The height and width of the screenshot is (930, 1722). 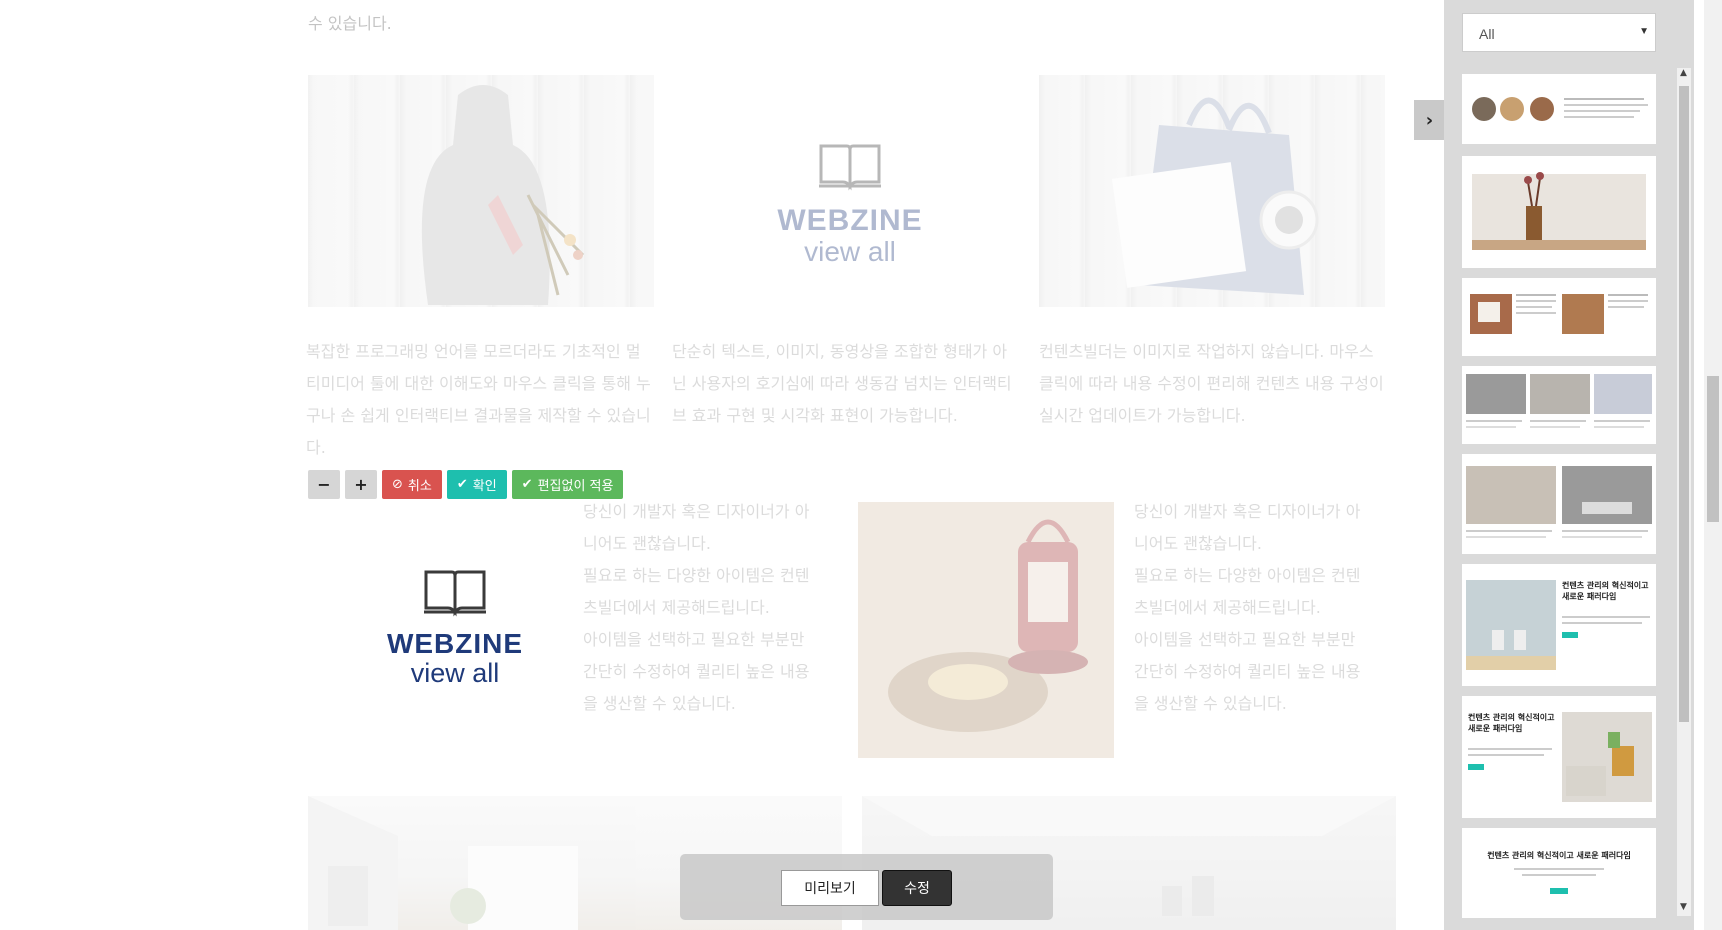 I want to click on lantern-image, so click(x=986, y=630).